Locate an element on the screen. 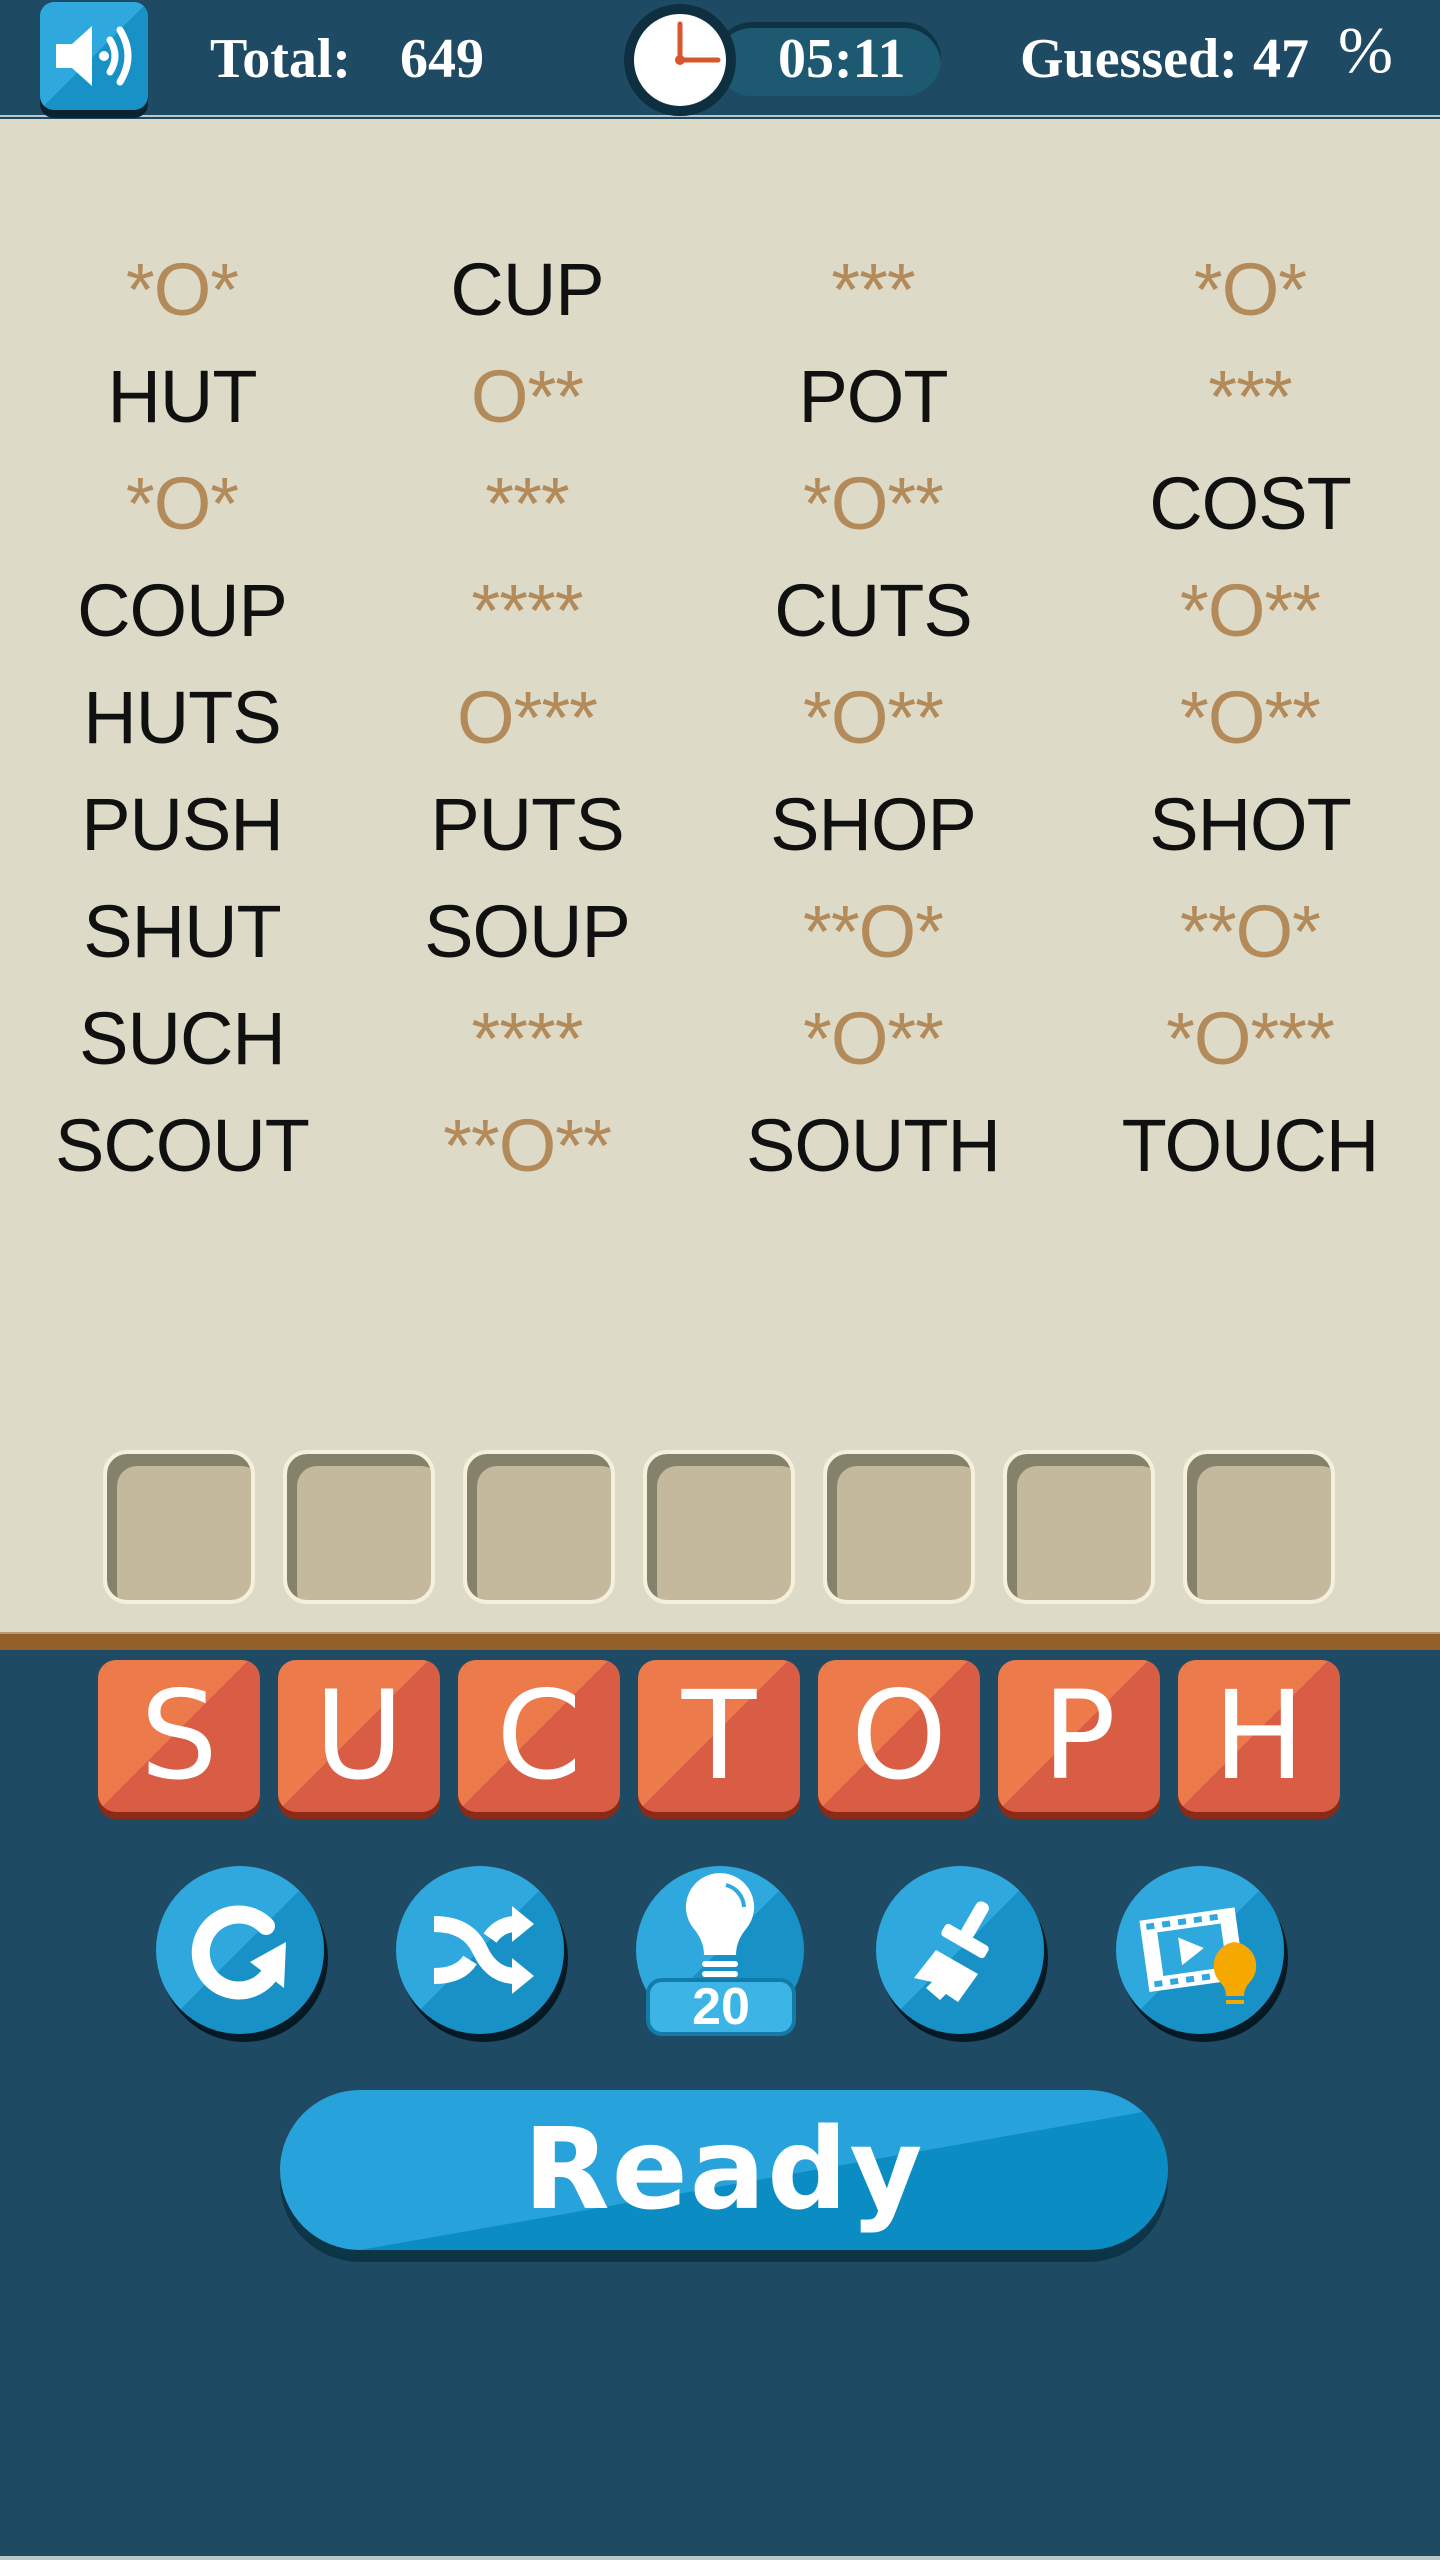  found-word: TOUCH is located at coordinates (1250, 1145).